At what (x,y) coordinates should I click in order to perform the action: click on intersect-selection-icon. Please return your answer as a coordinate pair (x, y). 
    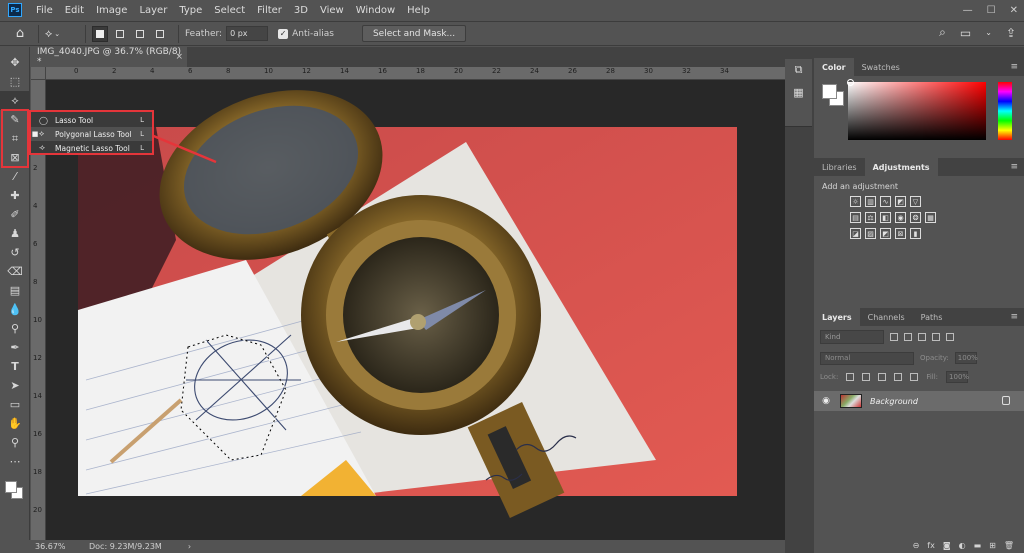
    Looking at the image, I should click on (160, 34).